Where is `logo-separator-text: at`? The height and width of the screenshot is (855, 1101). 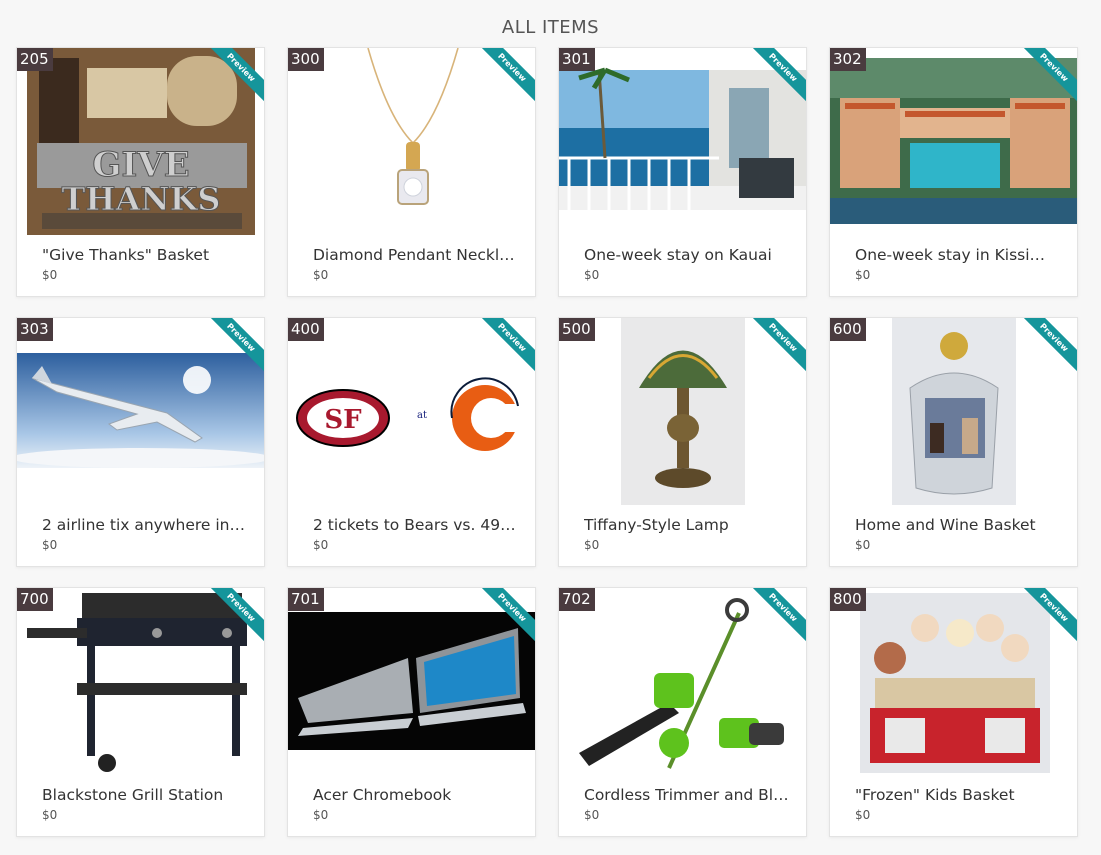
logo-separator-text: at is located at coordinates (422, 415).